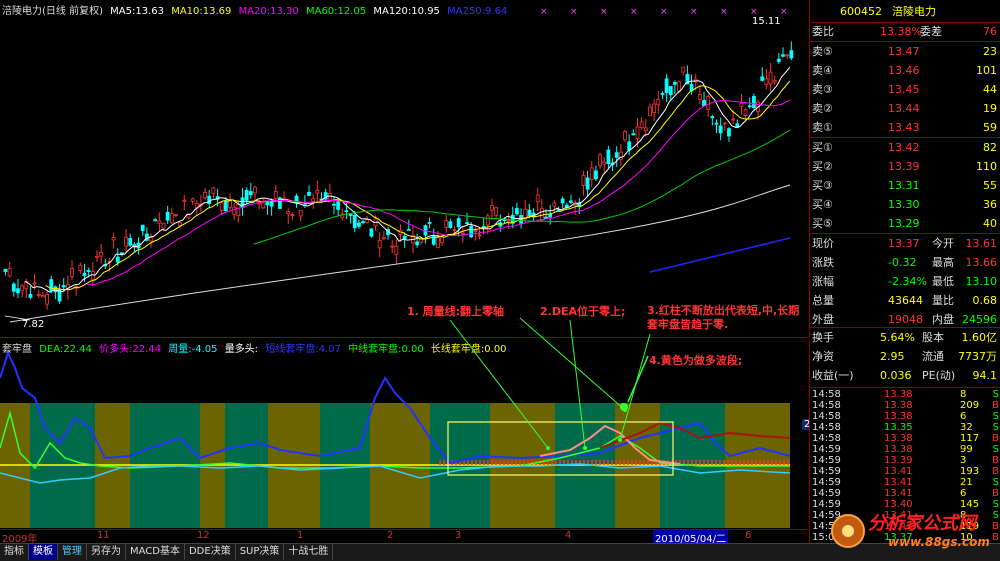  What do you see at coordinates (696, 360) in the screenshot?
I see `annotation-4: 4.黄色为做多波段;` at bounding box center [696, 360].